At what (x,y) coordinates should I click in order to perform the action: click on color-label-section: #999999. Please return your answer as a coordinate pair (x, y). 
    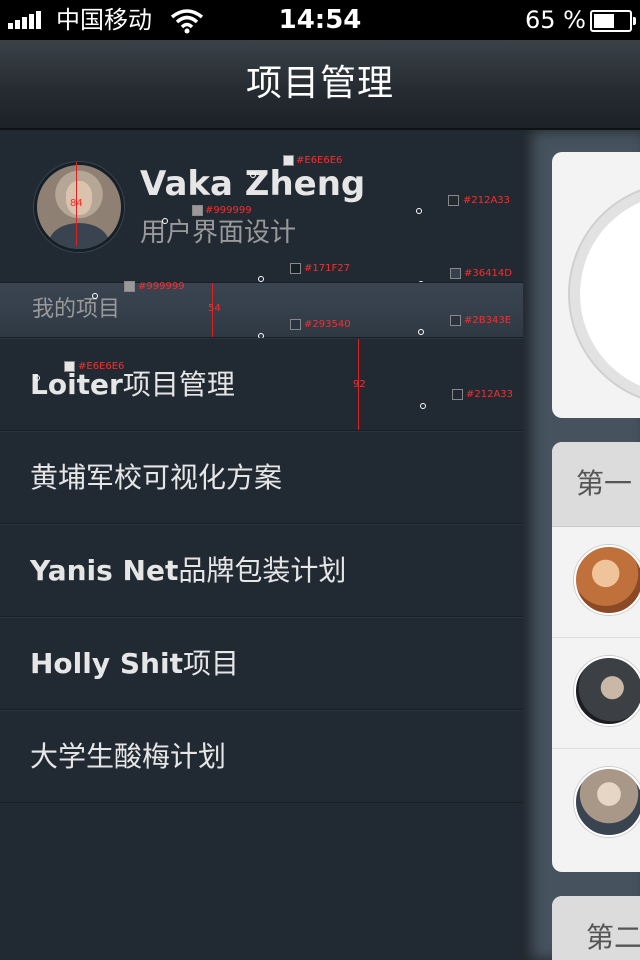
    Looking at the image, I should click on (161, 286).